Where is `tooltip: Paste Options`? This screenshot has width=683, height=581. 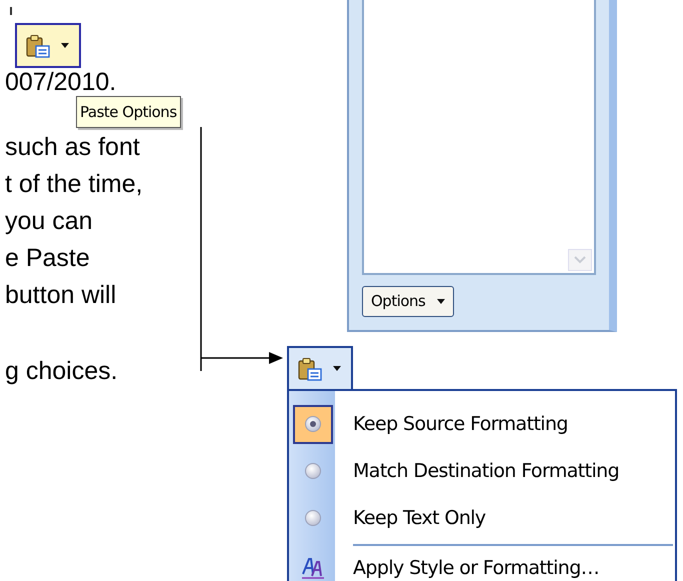 tooltip: Paste Options is located at coordinates (128, 112).